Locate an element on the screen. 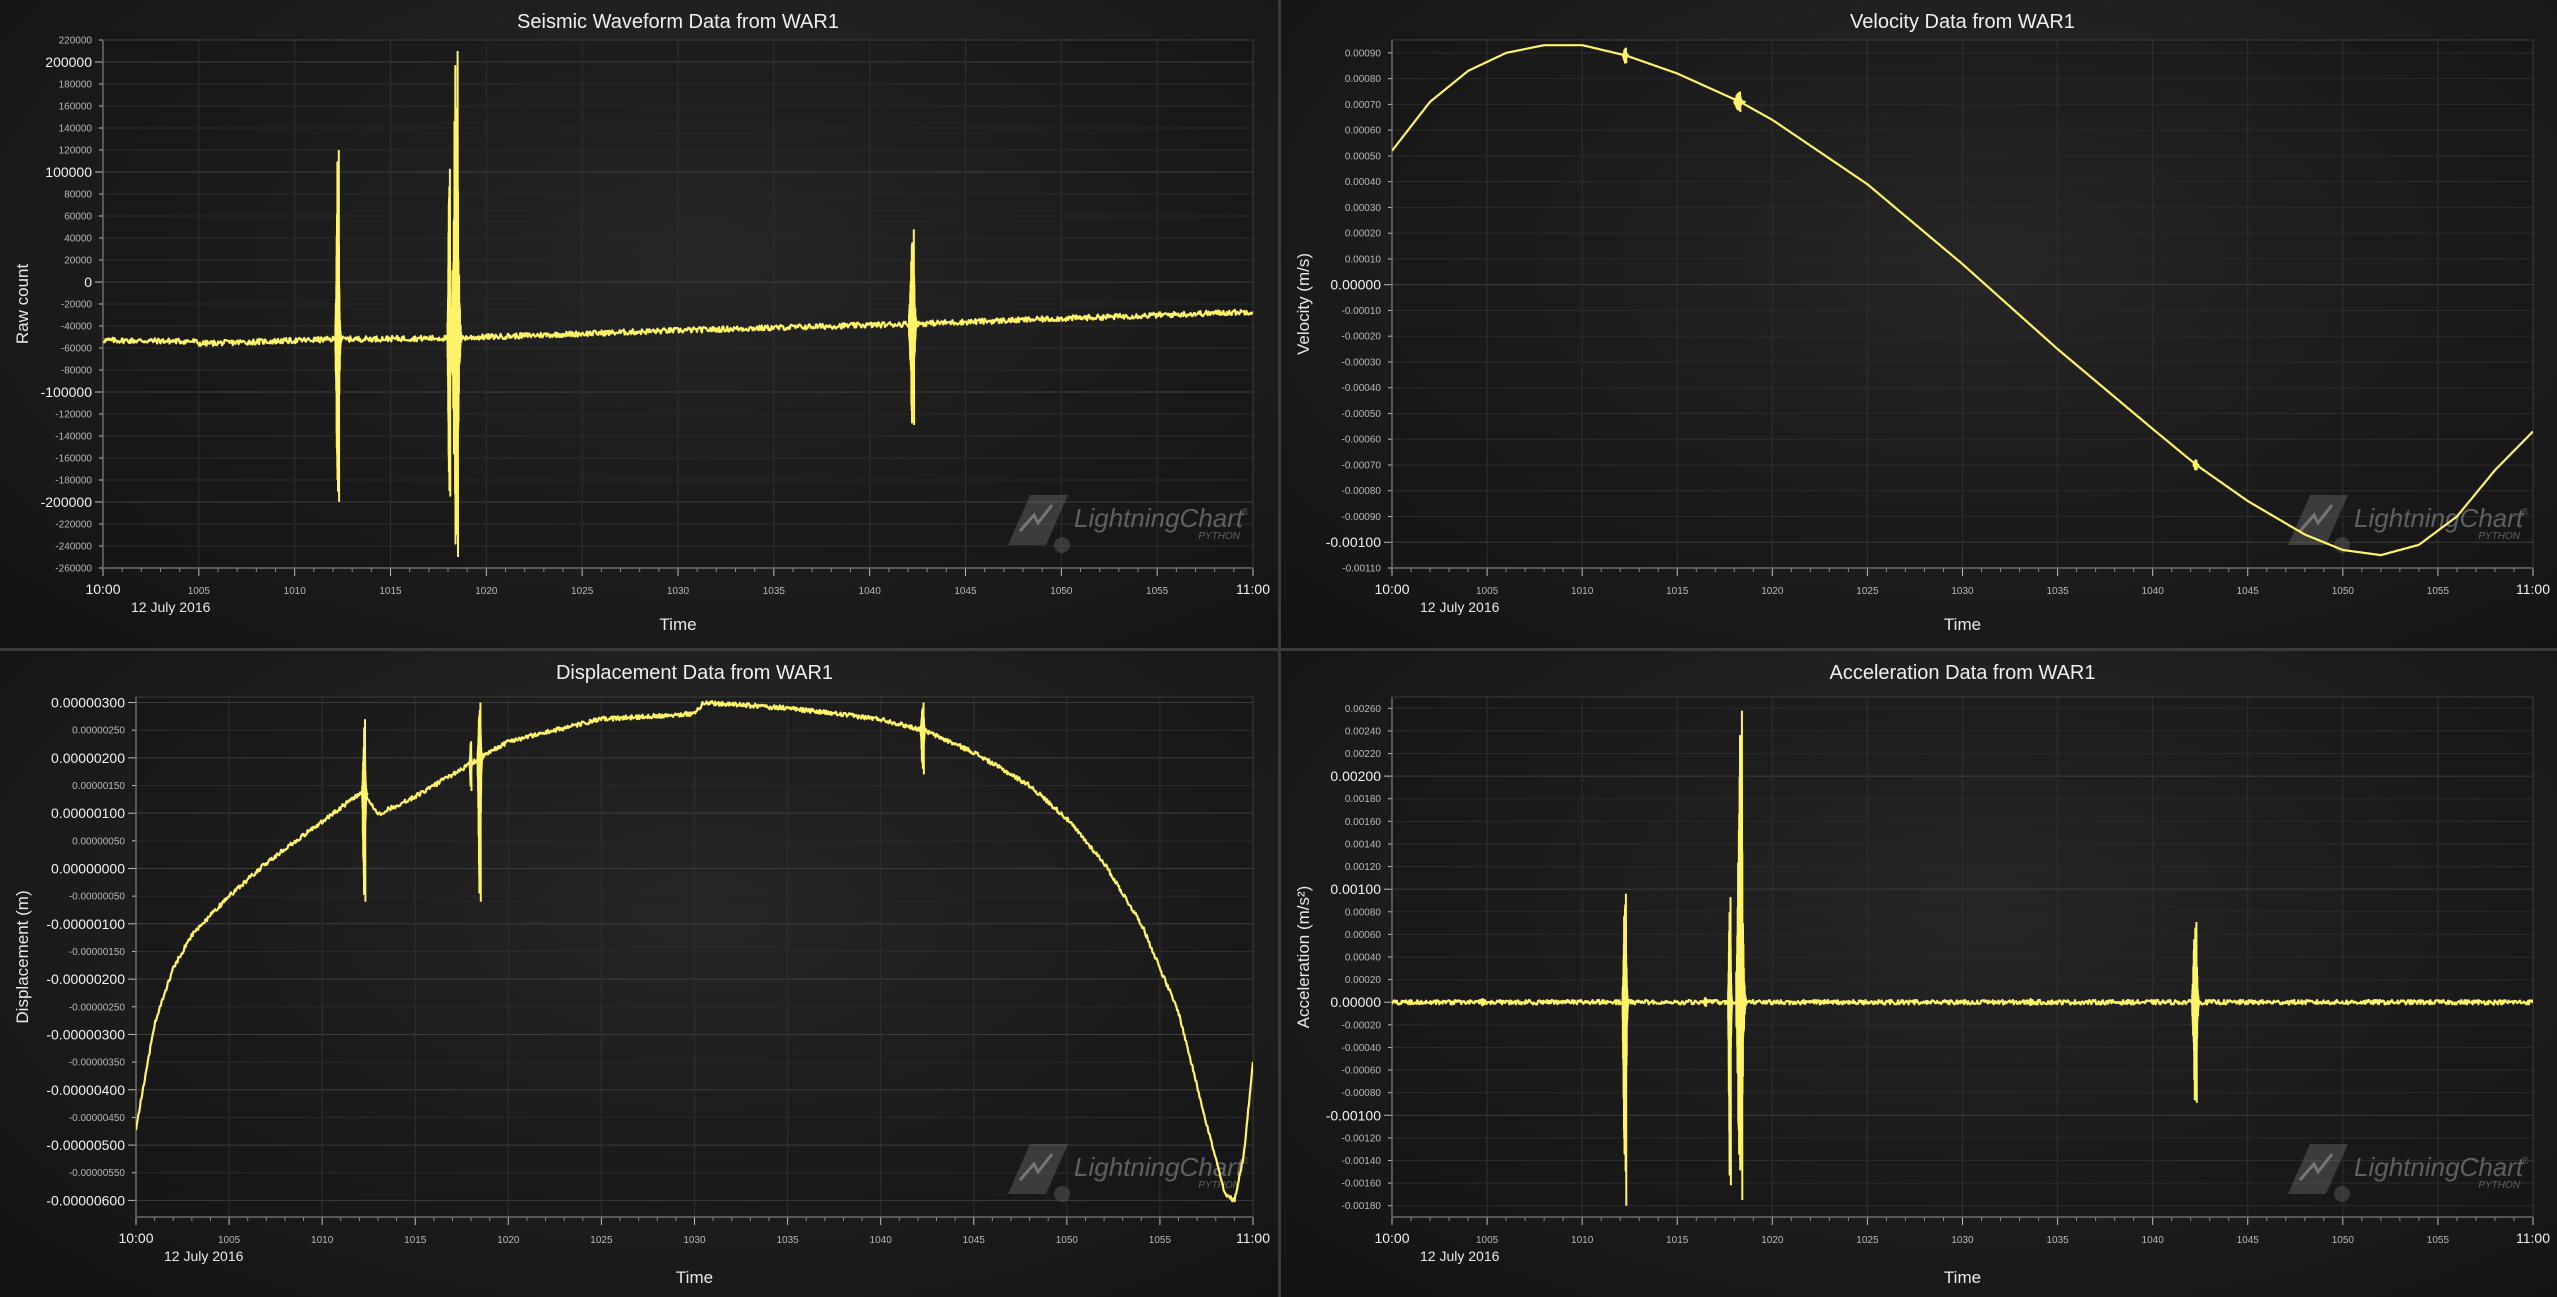 The width and height of the screenshot is (2557, 1297). y-tick-label: 0.00090 is located at coordinates (1363, 53).